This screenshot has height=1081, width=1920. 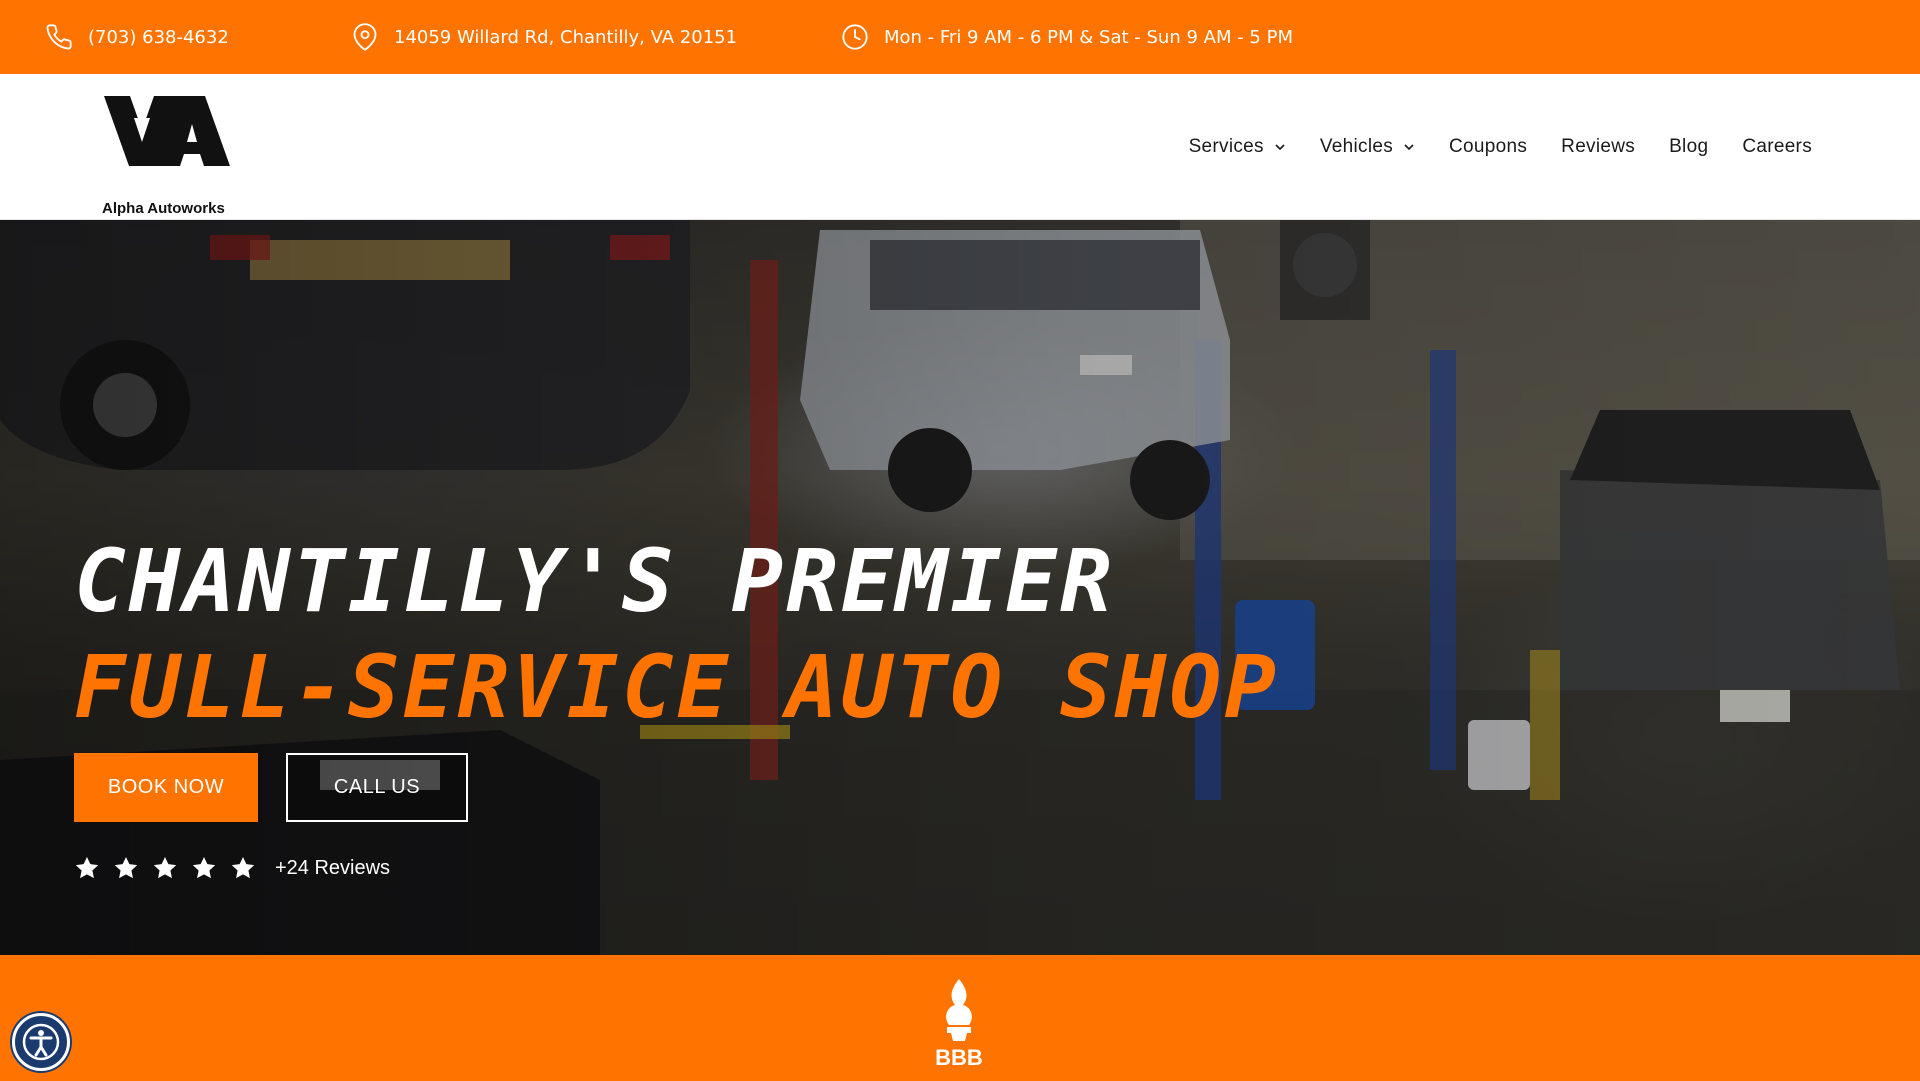 I want to click on nav-label: Blog, so click(x=1689, y=146).